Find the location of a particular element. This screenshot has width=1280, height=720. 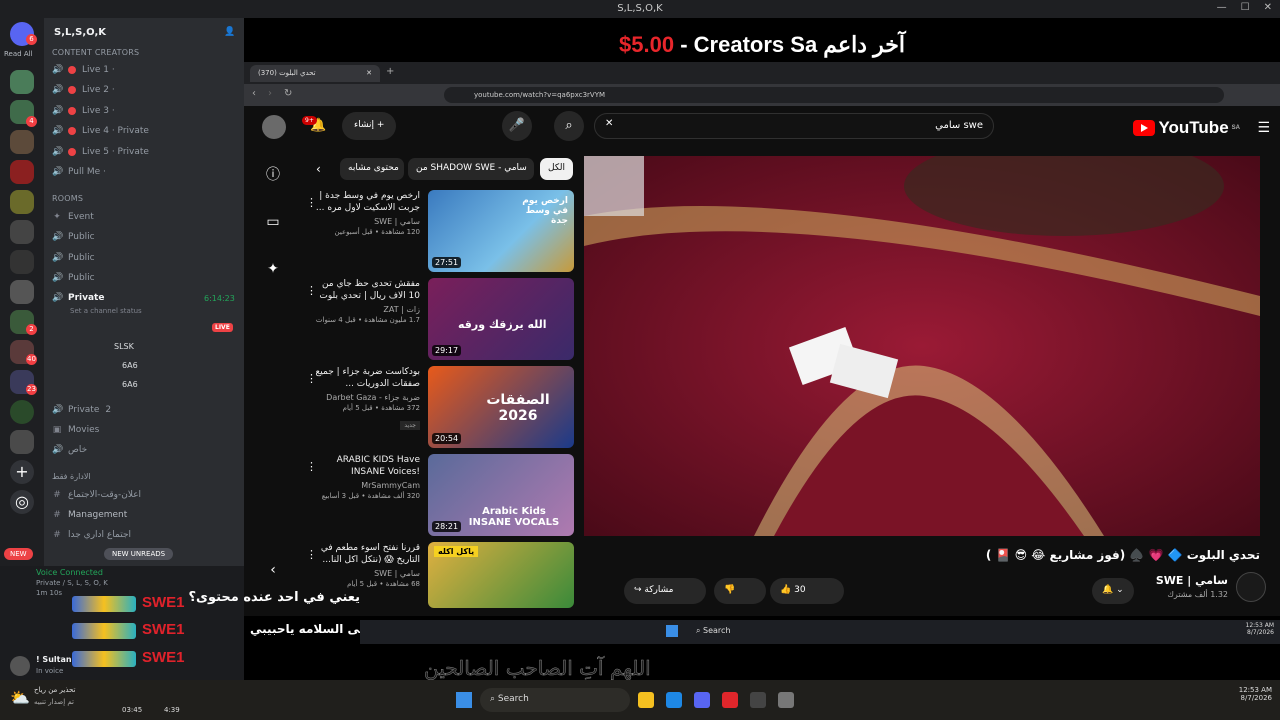

channel-name: سامي | SWE is located at coordinates (1192, 580).